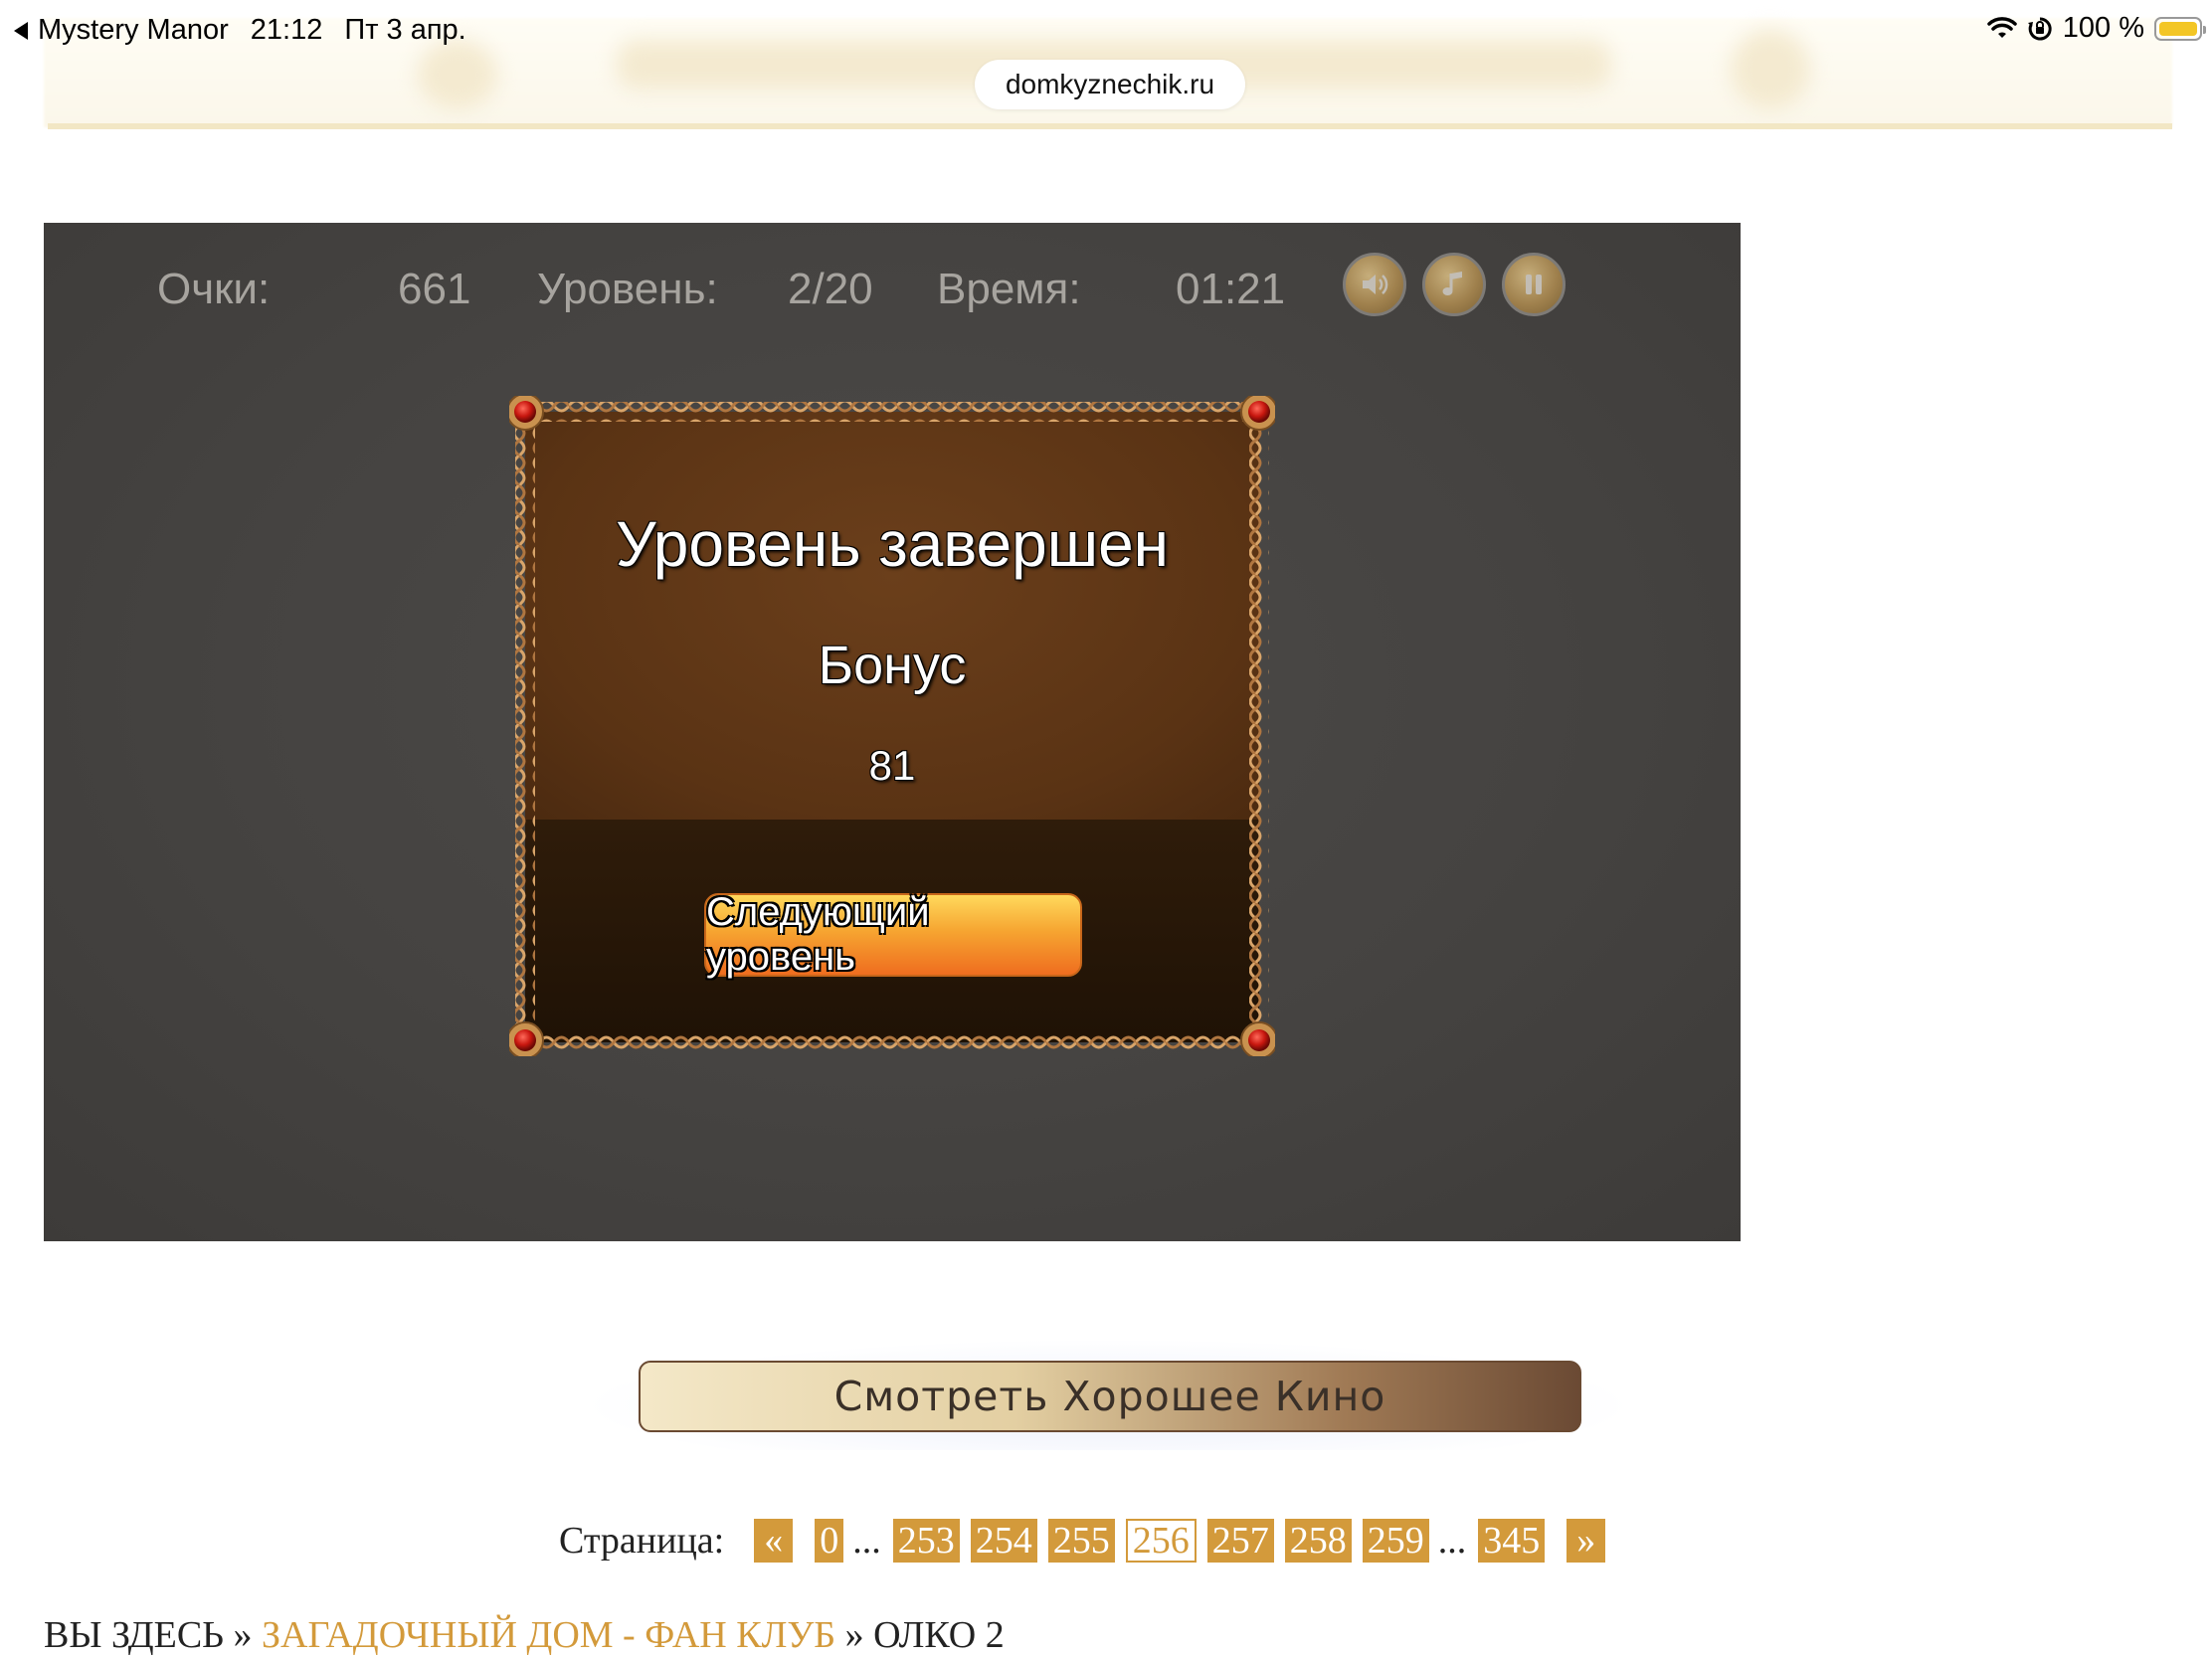 The image size is (2212, 1659). I want to click on back-triangle-icon, so click(21, 30).